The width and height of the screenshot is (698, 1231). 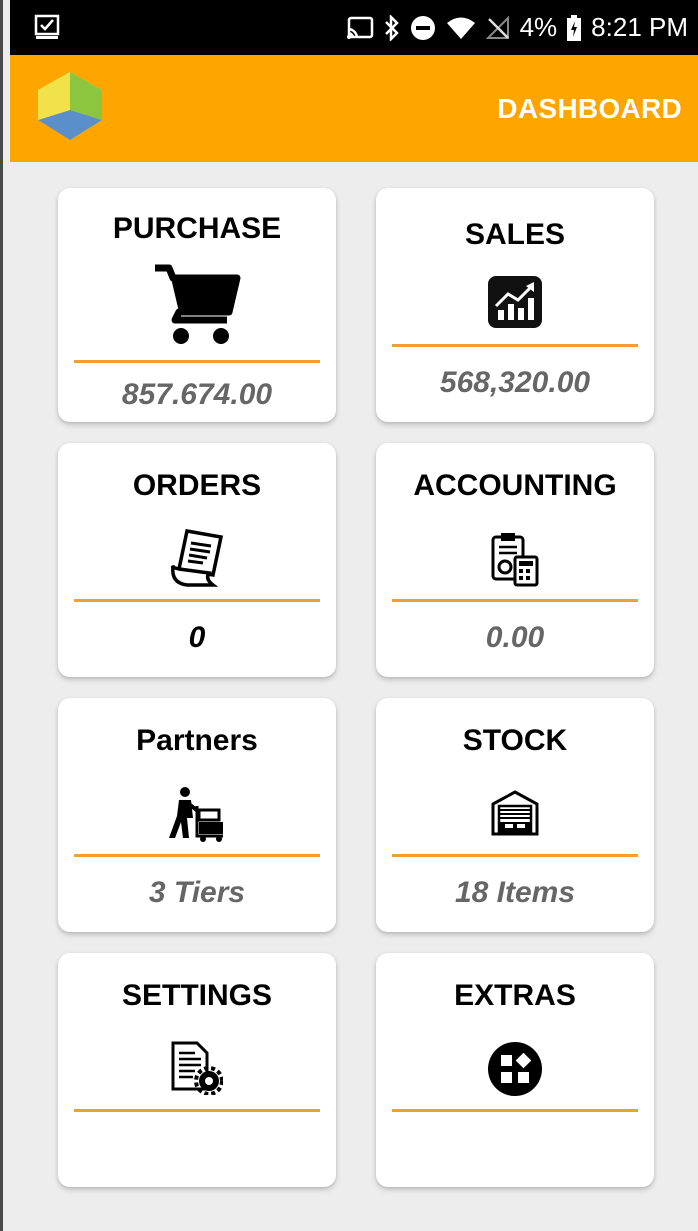 I want to click on card-value: 18 Items, so click(x=515, y=892).